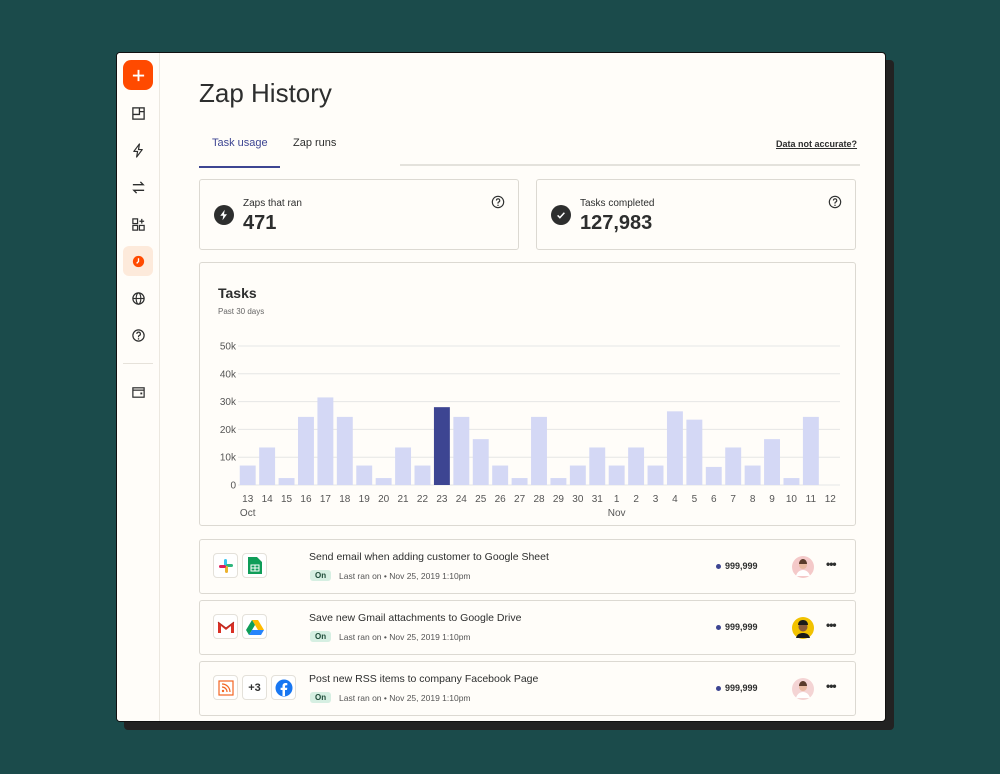 Image resolution: width=1000 pixels, height=774 pixels. Describe the element at coordinates (539, 499) in the screenshot. I see `x-tick-label: 28` at that location.